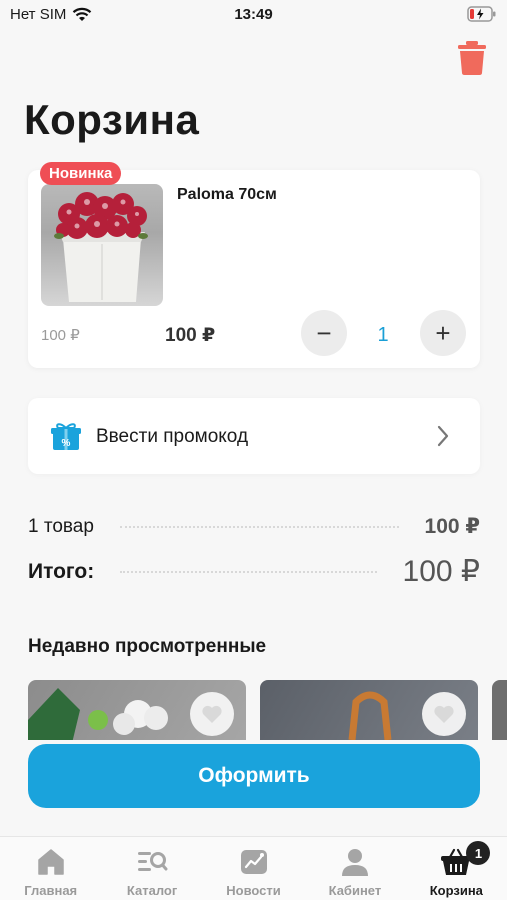 Image resolution: width=507 pixels, height=900 pixels. I want to click on total-row: Итого: 100 ₽, so click(254, 571).